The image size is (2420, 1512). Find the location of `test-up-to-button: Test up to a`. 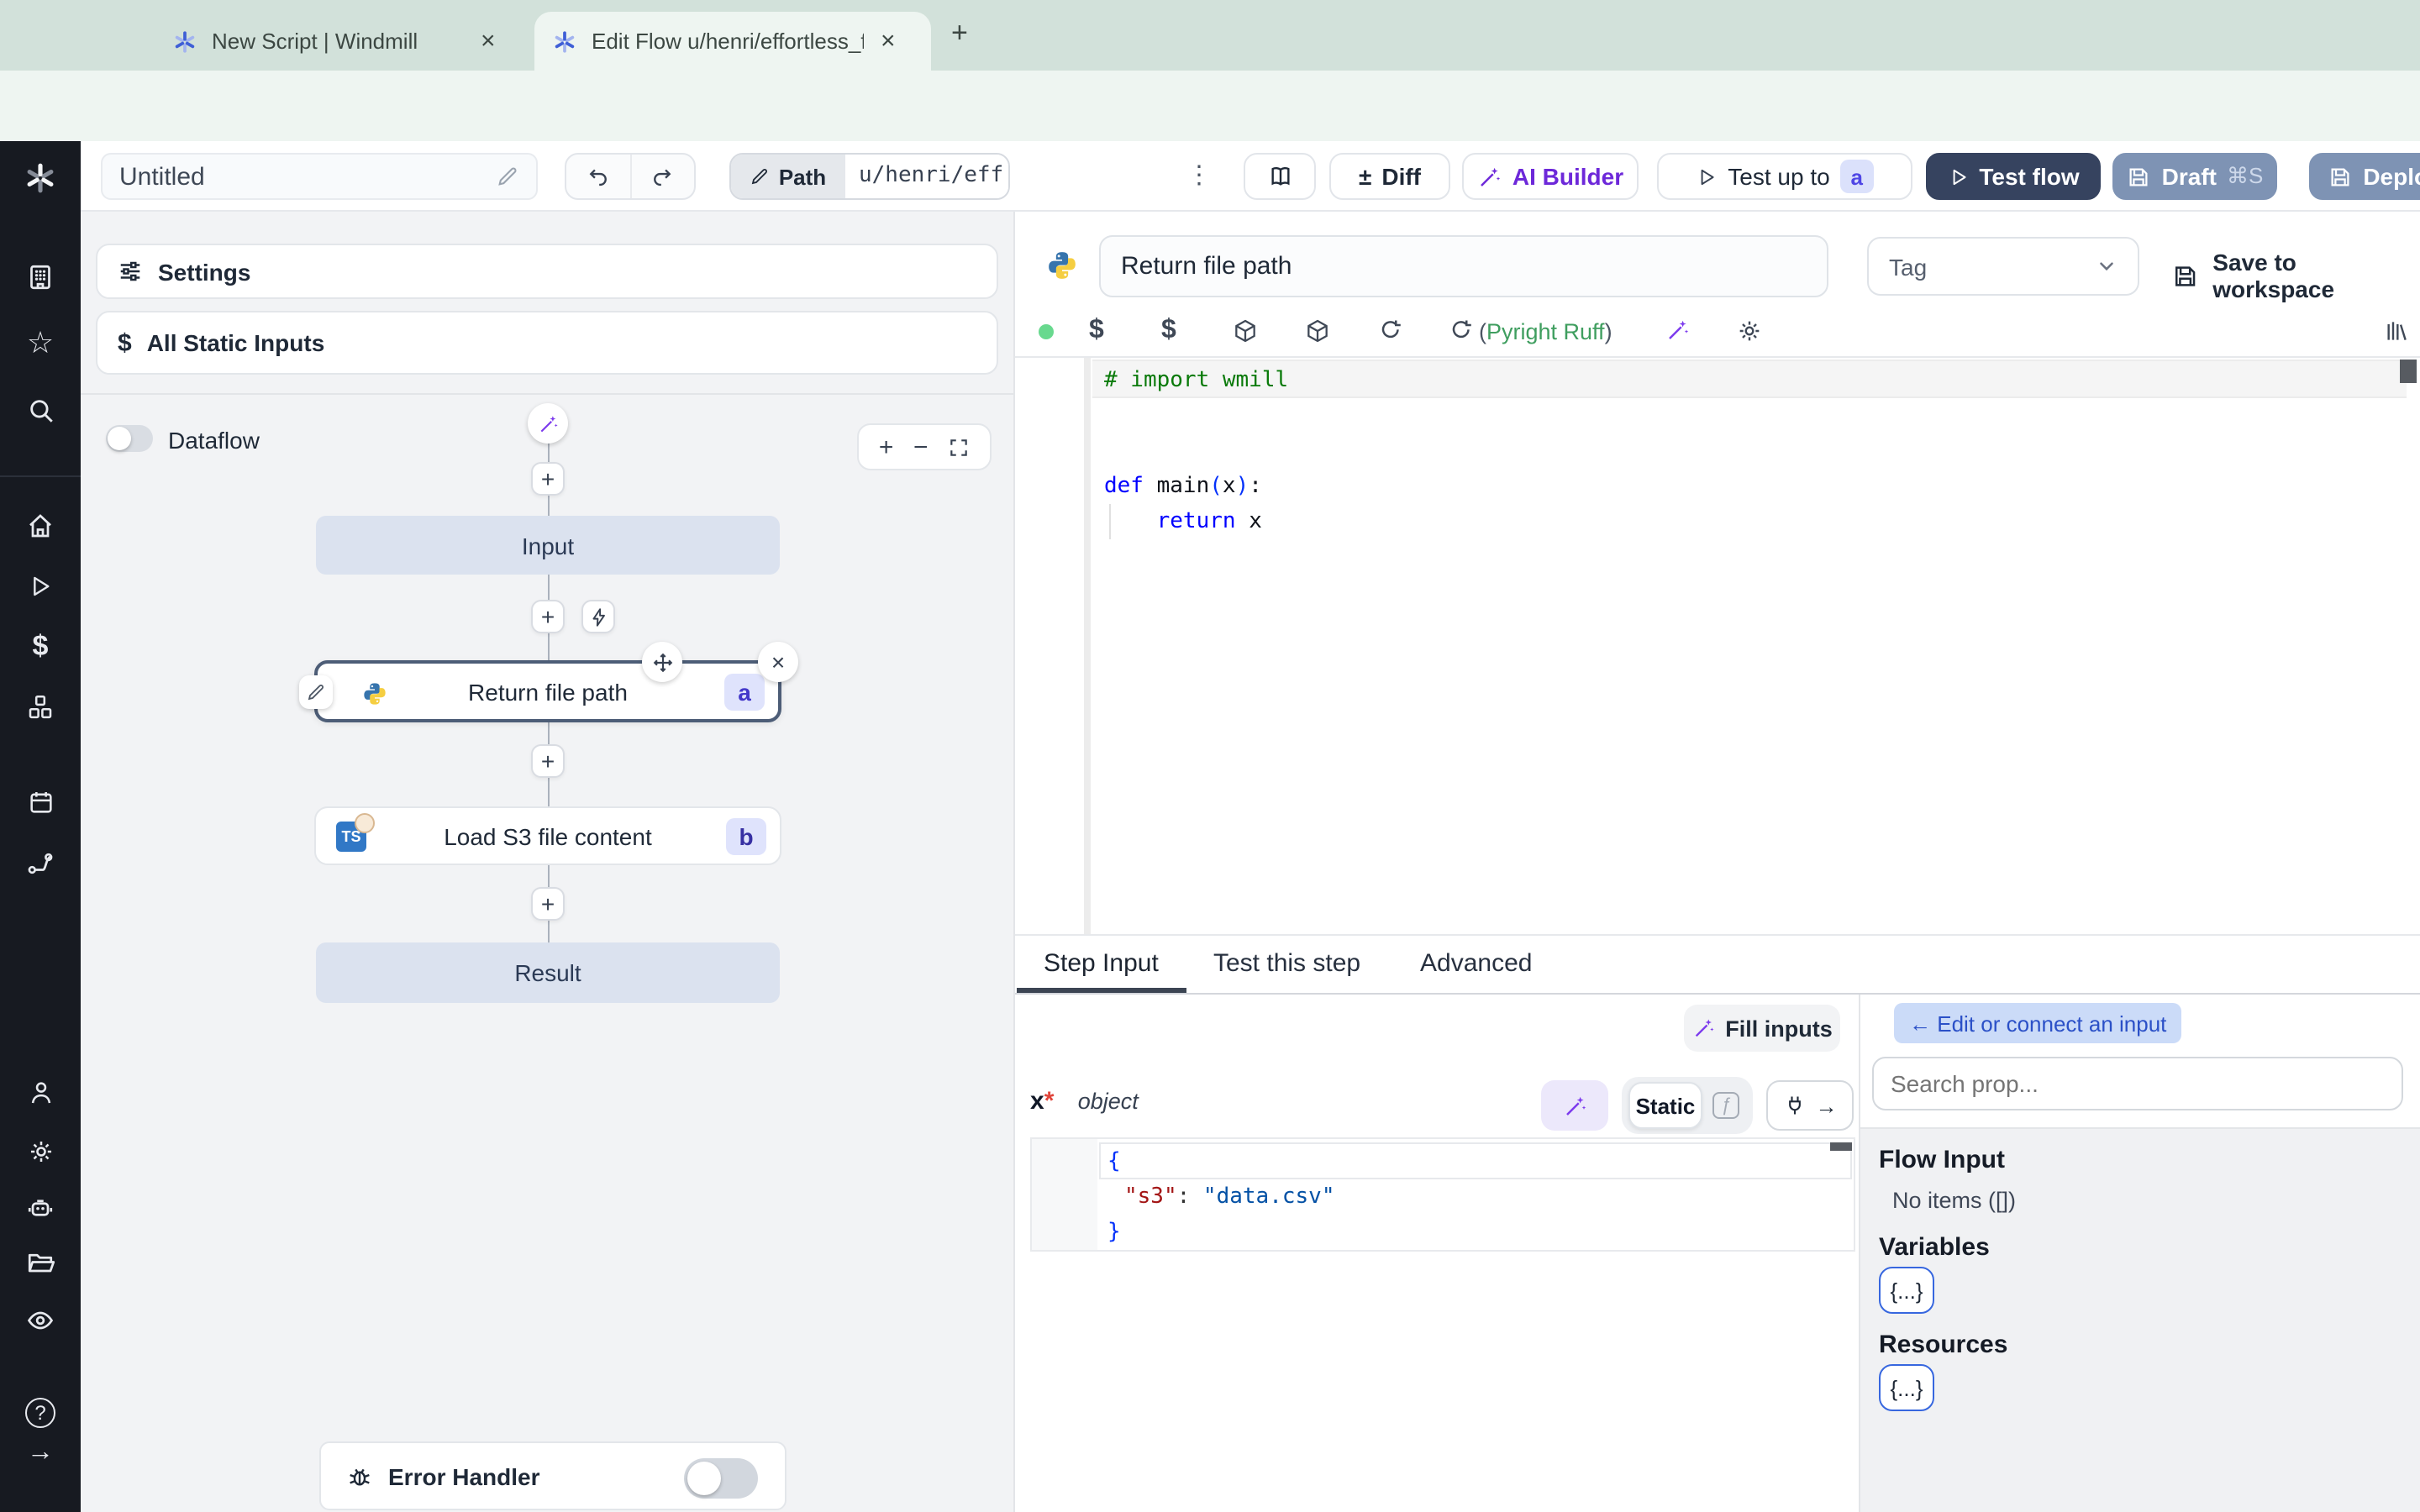

test-up-to-button: Test up to a is located at coordinates (1785, 176).